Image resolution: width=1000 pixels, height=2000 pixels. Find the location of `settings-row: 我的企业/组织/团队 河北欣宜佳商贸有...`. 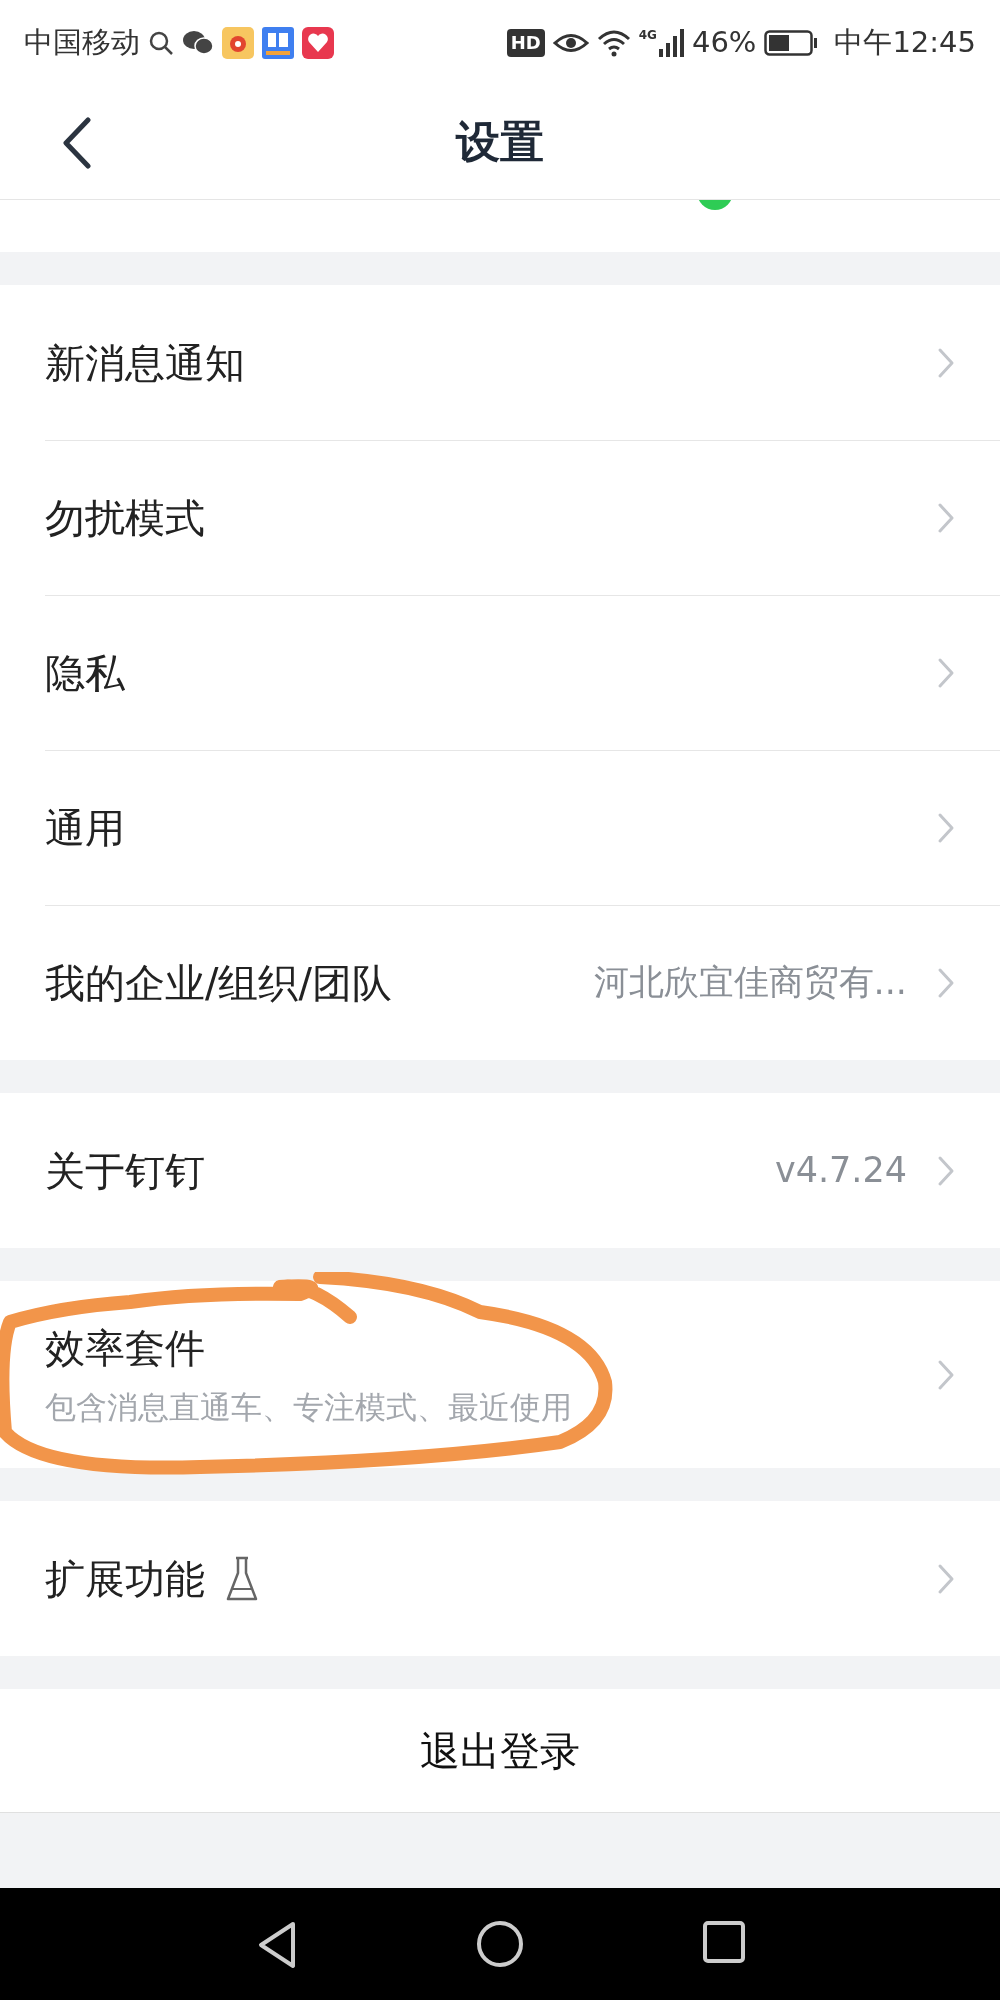

settings-row: 我的企业/组织/团队 河北欣宜佳商贸有... is located at coordinates (500, 982).